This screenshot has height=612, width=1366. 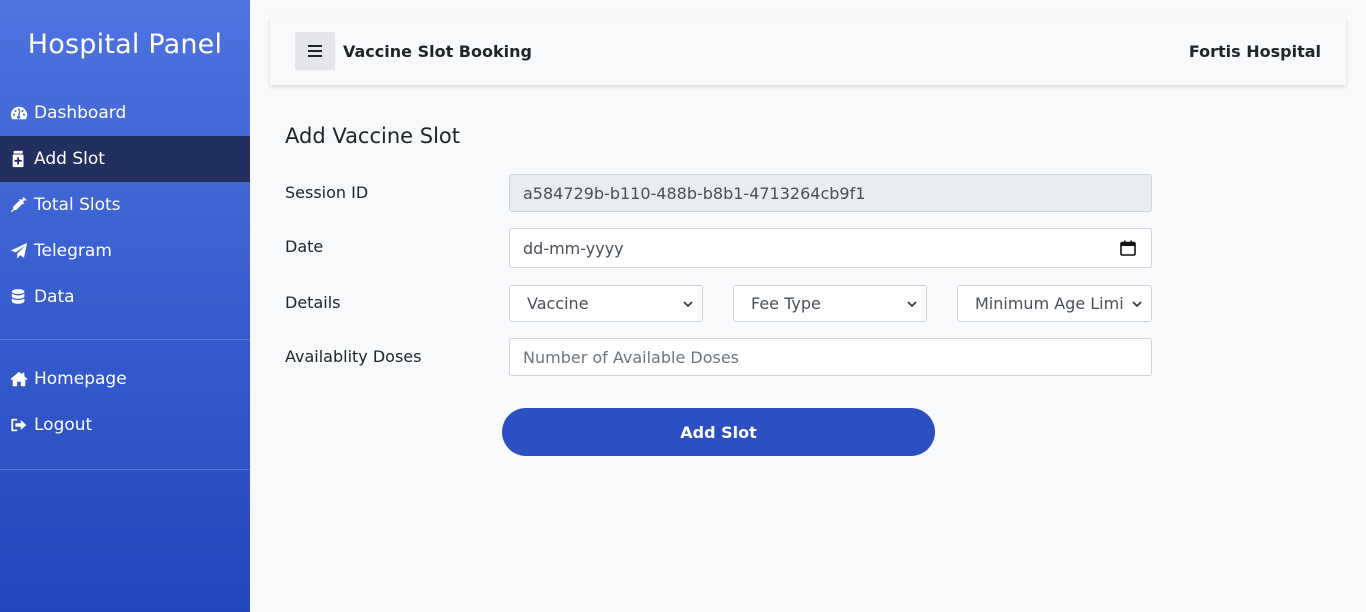 What do you see at coordinates (694, 193) in the screenshot?
I see `session-id-value: a584729b-b110-488b-b8b1-4713264cb9f1` at bounding box center [694, 193].